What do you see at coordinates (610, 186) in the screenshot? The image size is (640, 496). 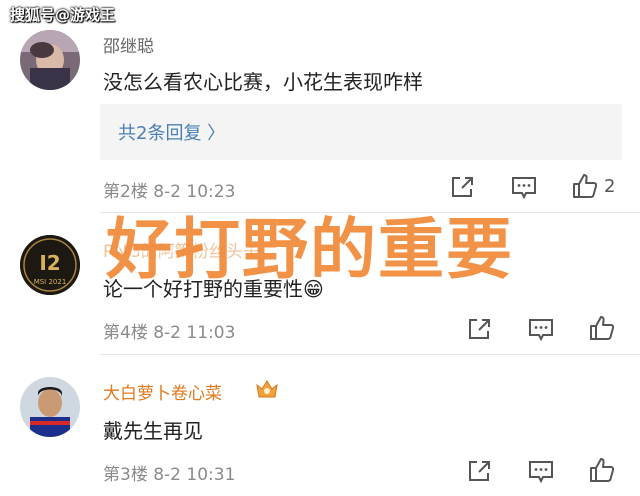 I see `like-count: 2` at bounding box center [610, 186].